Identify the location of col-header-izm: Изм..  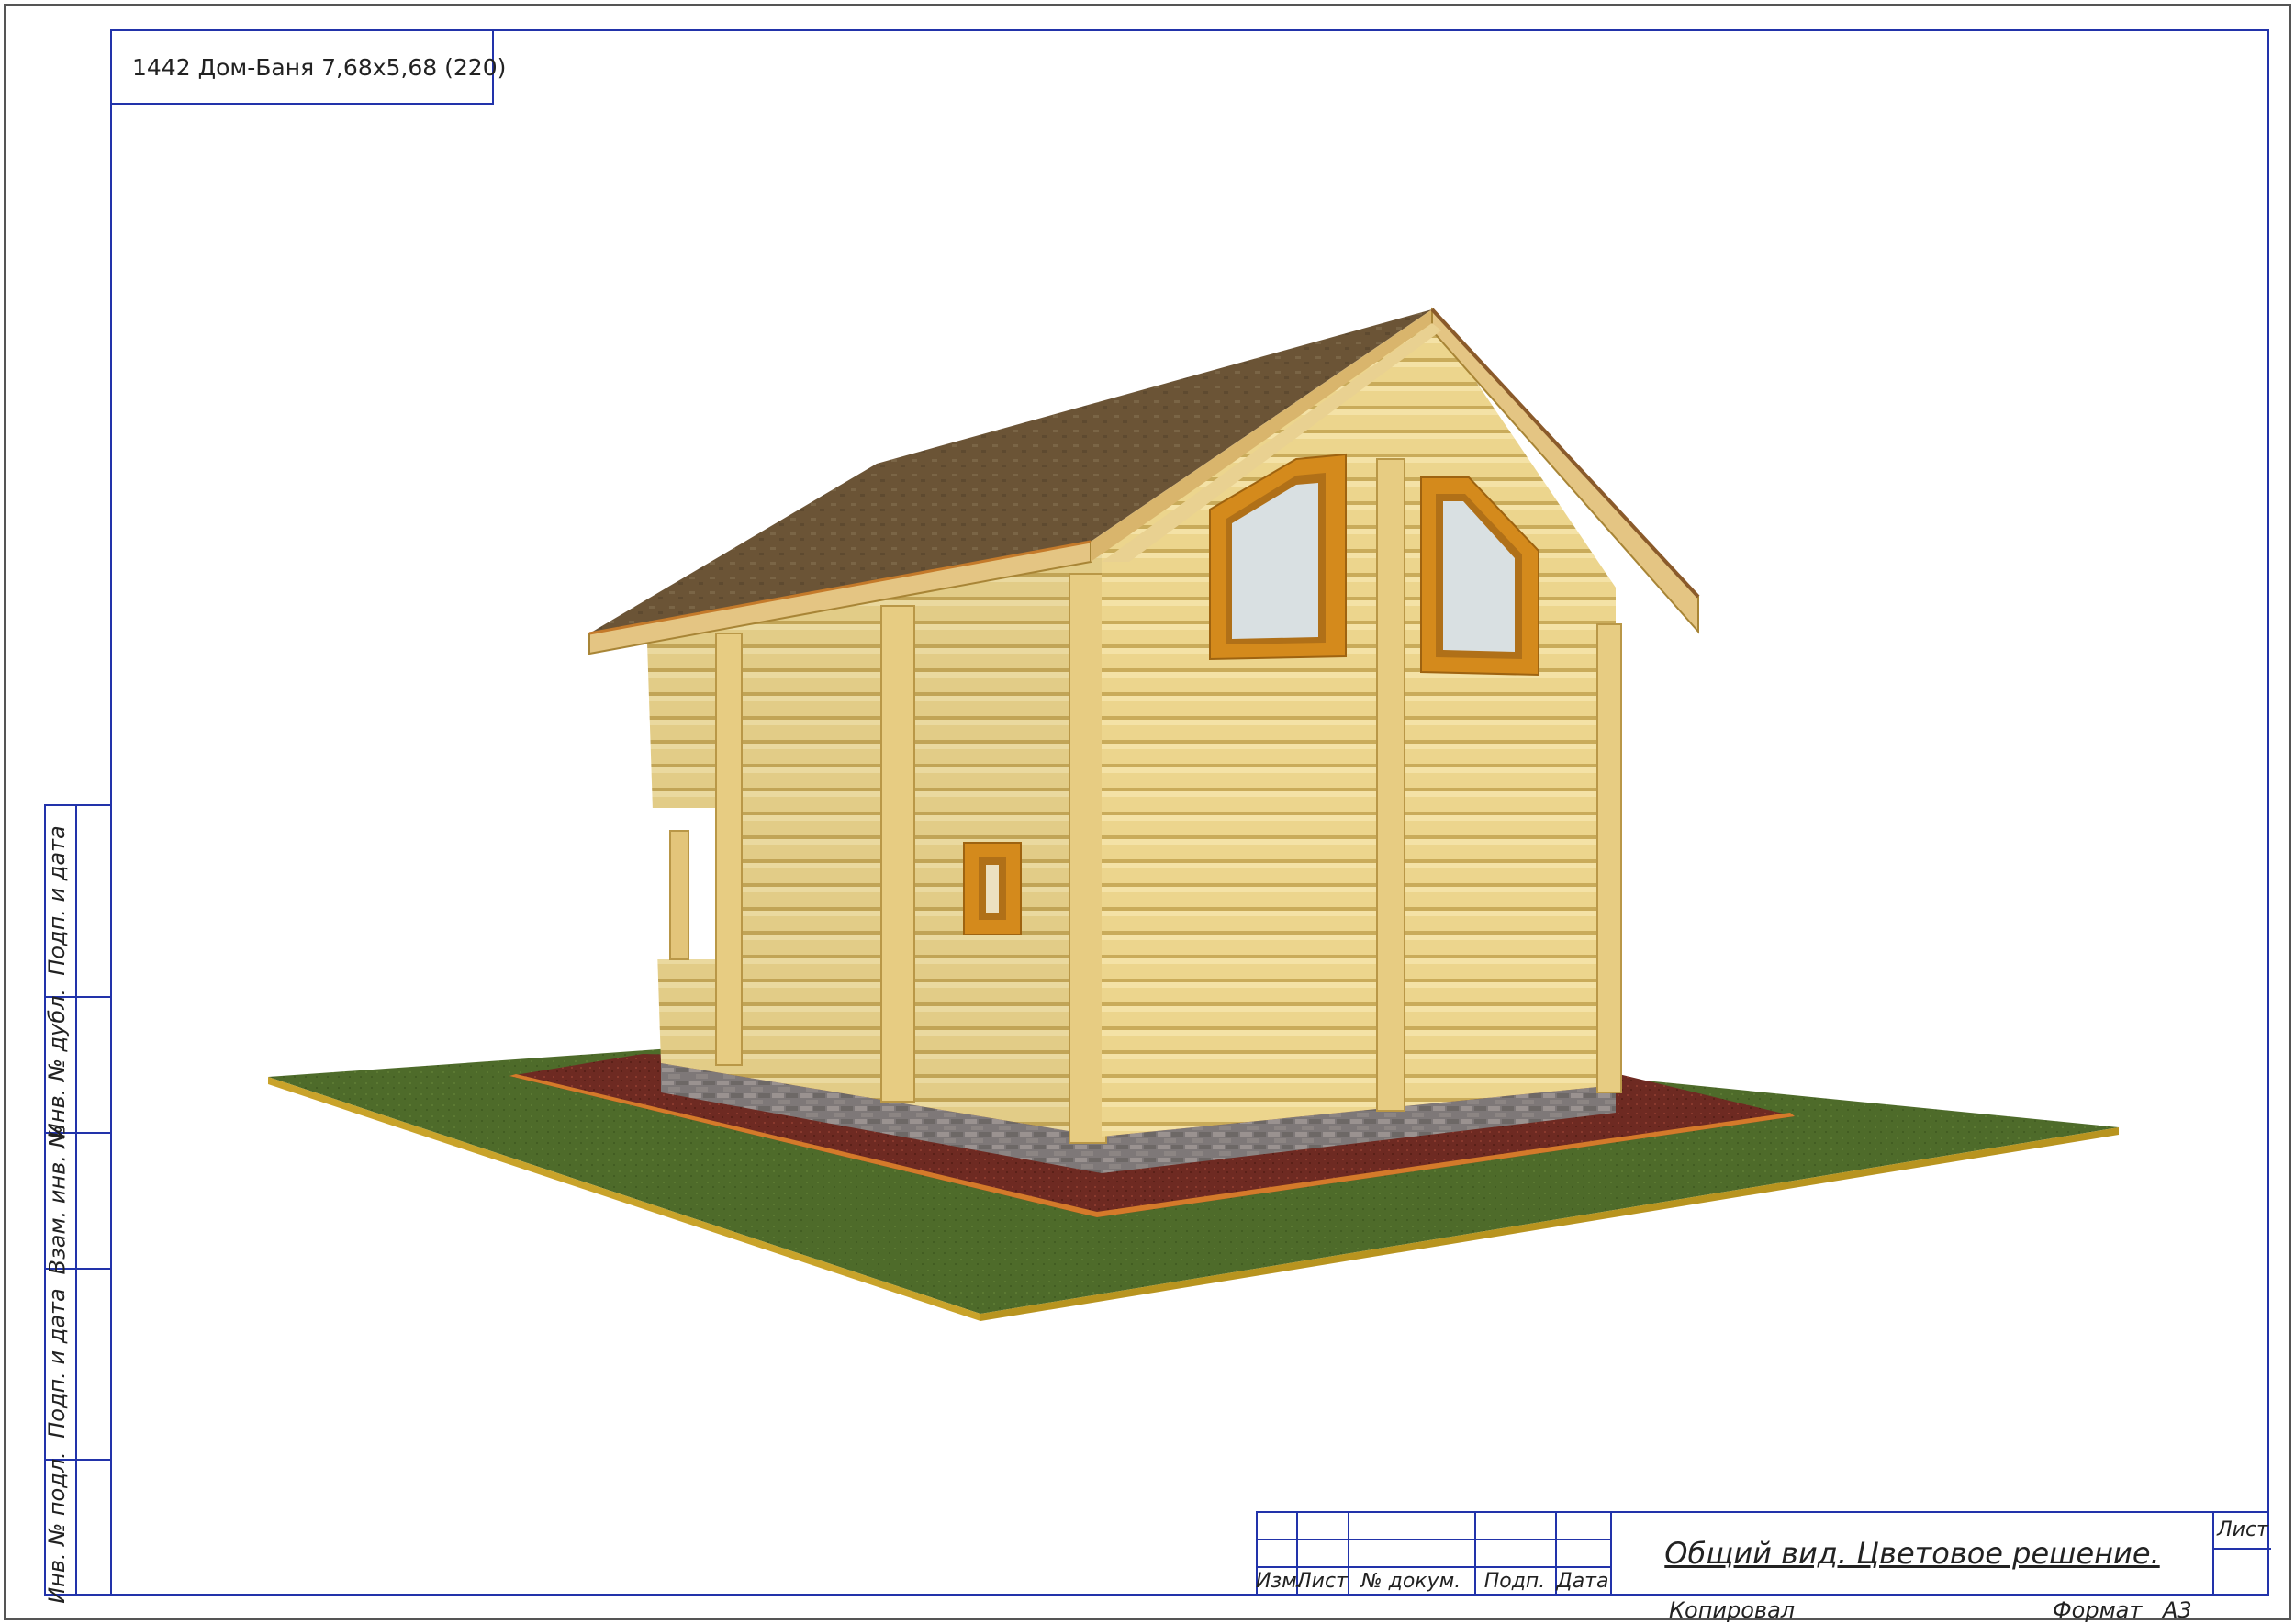
(1280, 1581).